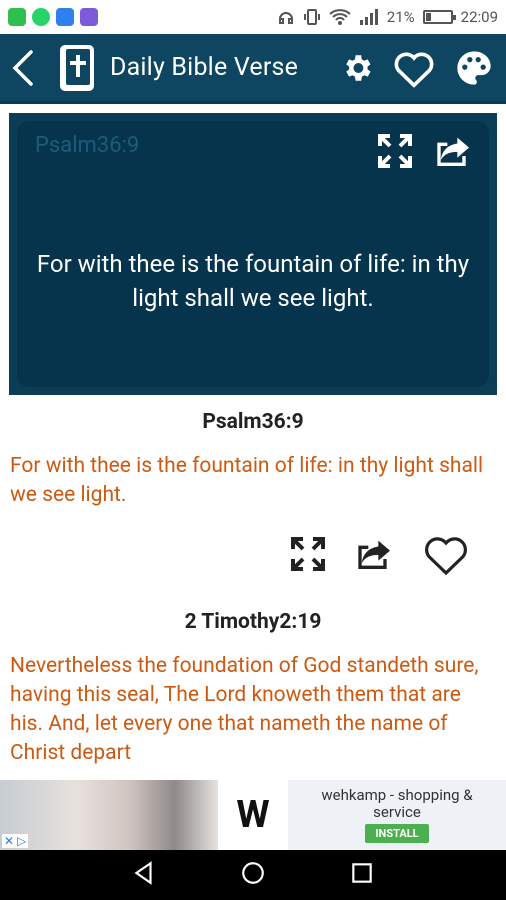  I want to click on verse-fullscreen-button, so click(308, 556).